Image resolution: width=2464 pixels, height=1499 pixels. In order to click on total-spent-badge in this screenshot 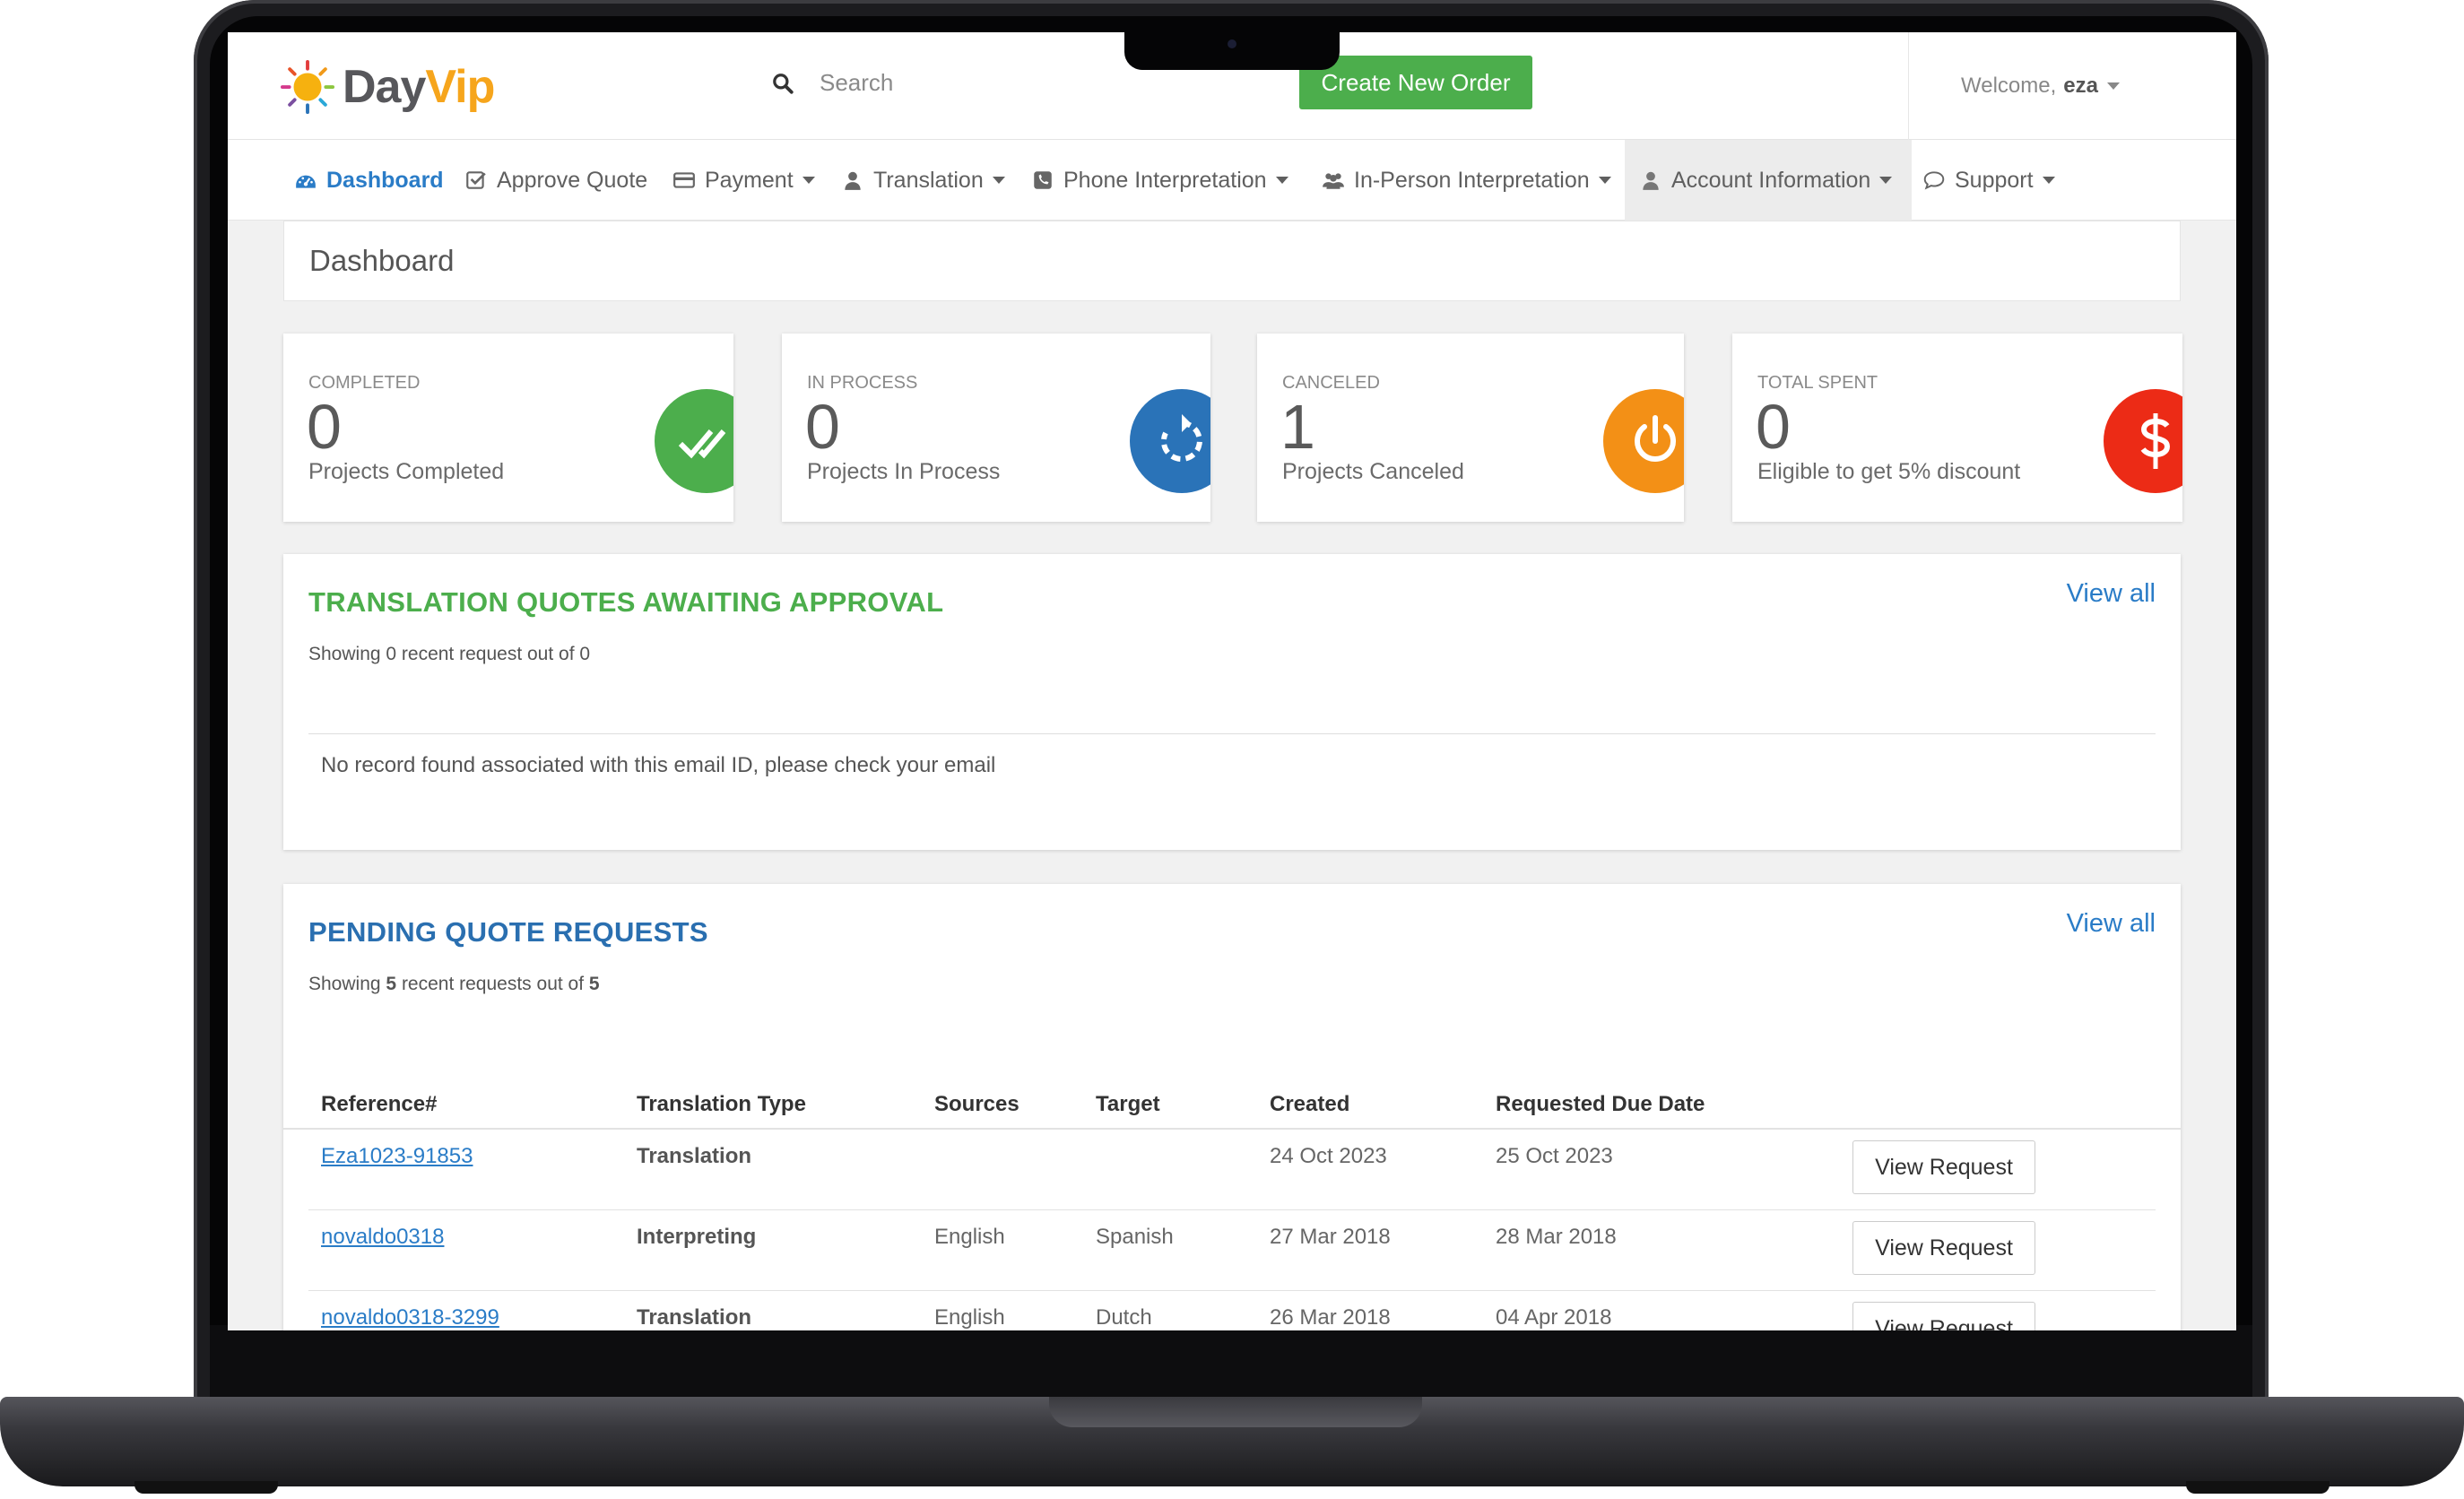, I will do `click(2143, 441)`.